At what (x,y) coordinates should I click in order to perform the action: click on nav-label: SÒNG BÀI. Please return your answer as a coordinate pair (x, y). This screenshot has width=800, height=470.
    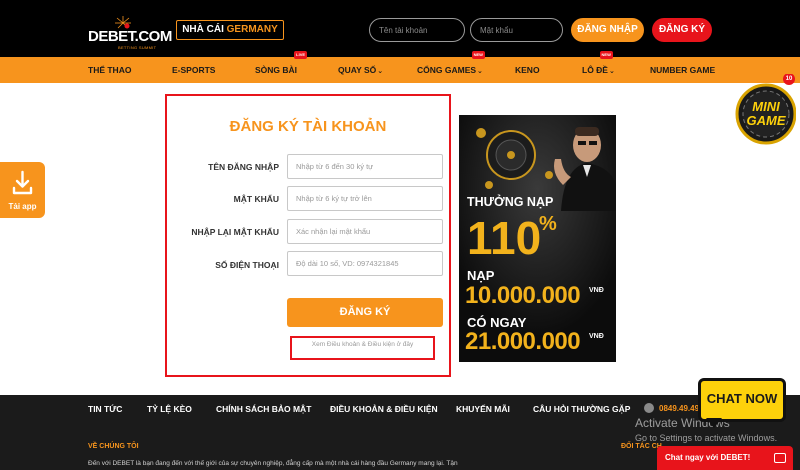
    Looking at the image, I should click on (276, 70).